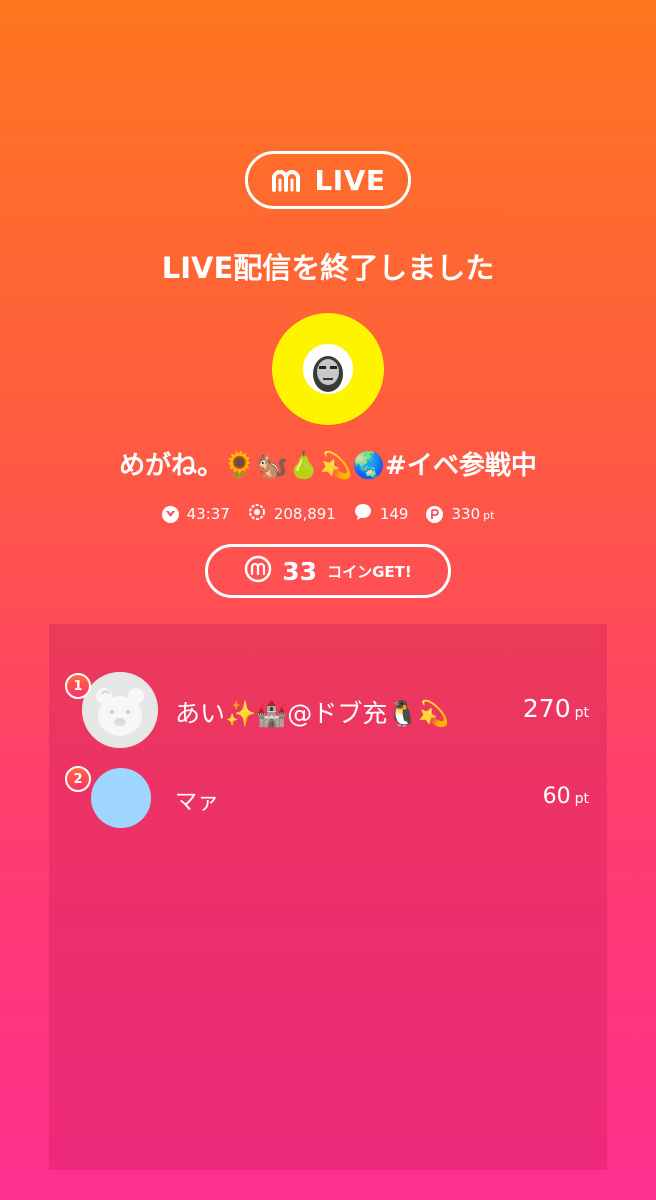 The height and width of the screenshot is (1200, 656). I want to click on coin-get-badge: 33 コインGET!, so click(328, 571).